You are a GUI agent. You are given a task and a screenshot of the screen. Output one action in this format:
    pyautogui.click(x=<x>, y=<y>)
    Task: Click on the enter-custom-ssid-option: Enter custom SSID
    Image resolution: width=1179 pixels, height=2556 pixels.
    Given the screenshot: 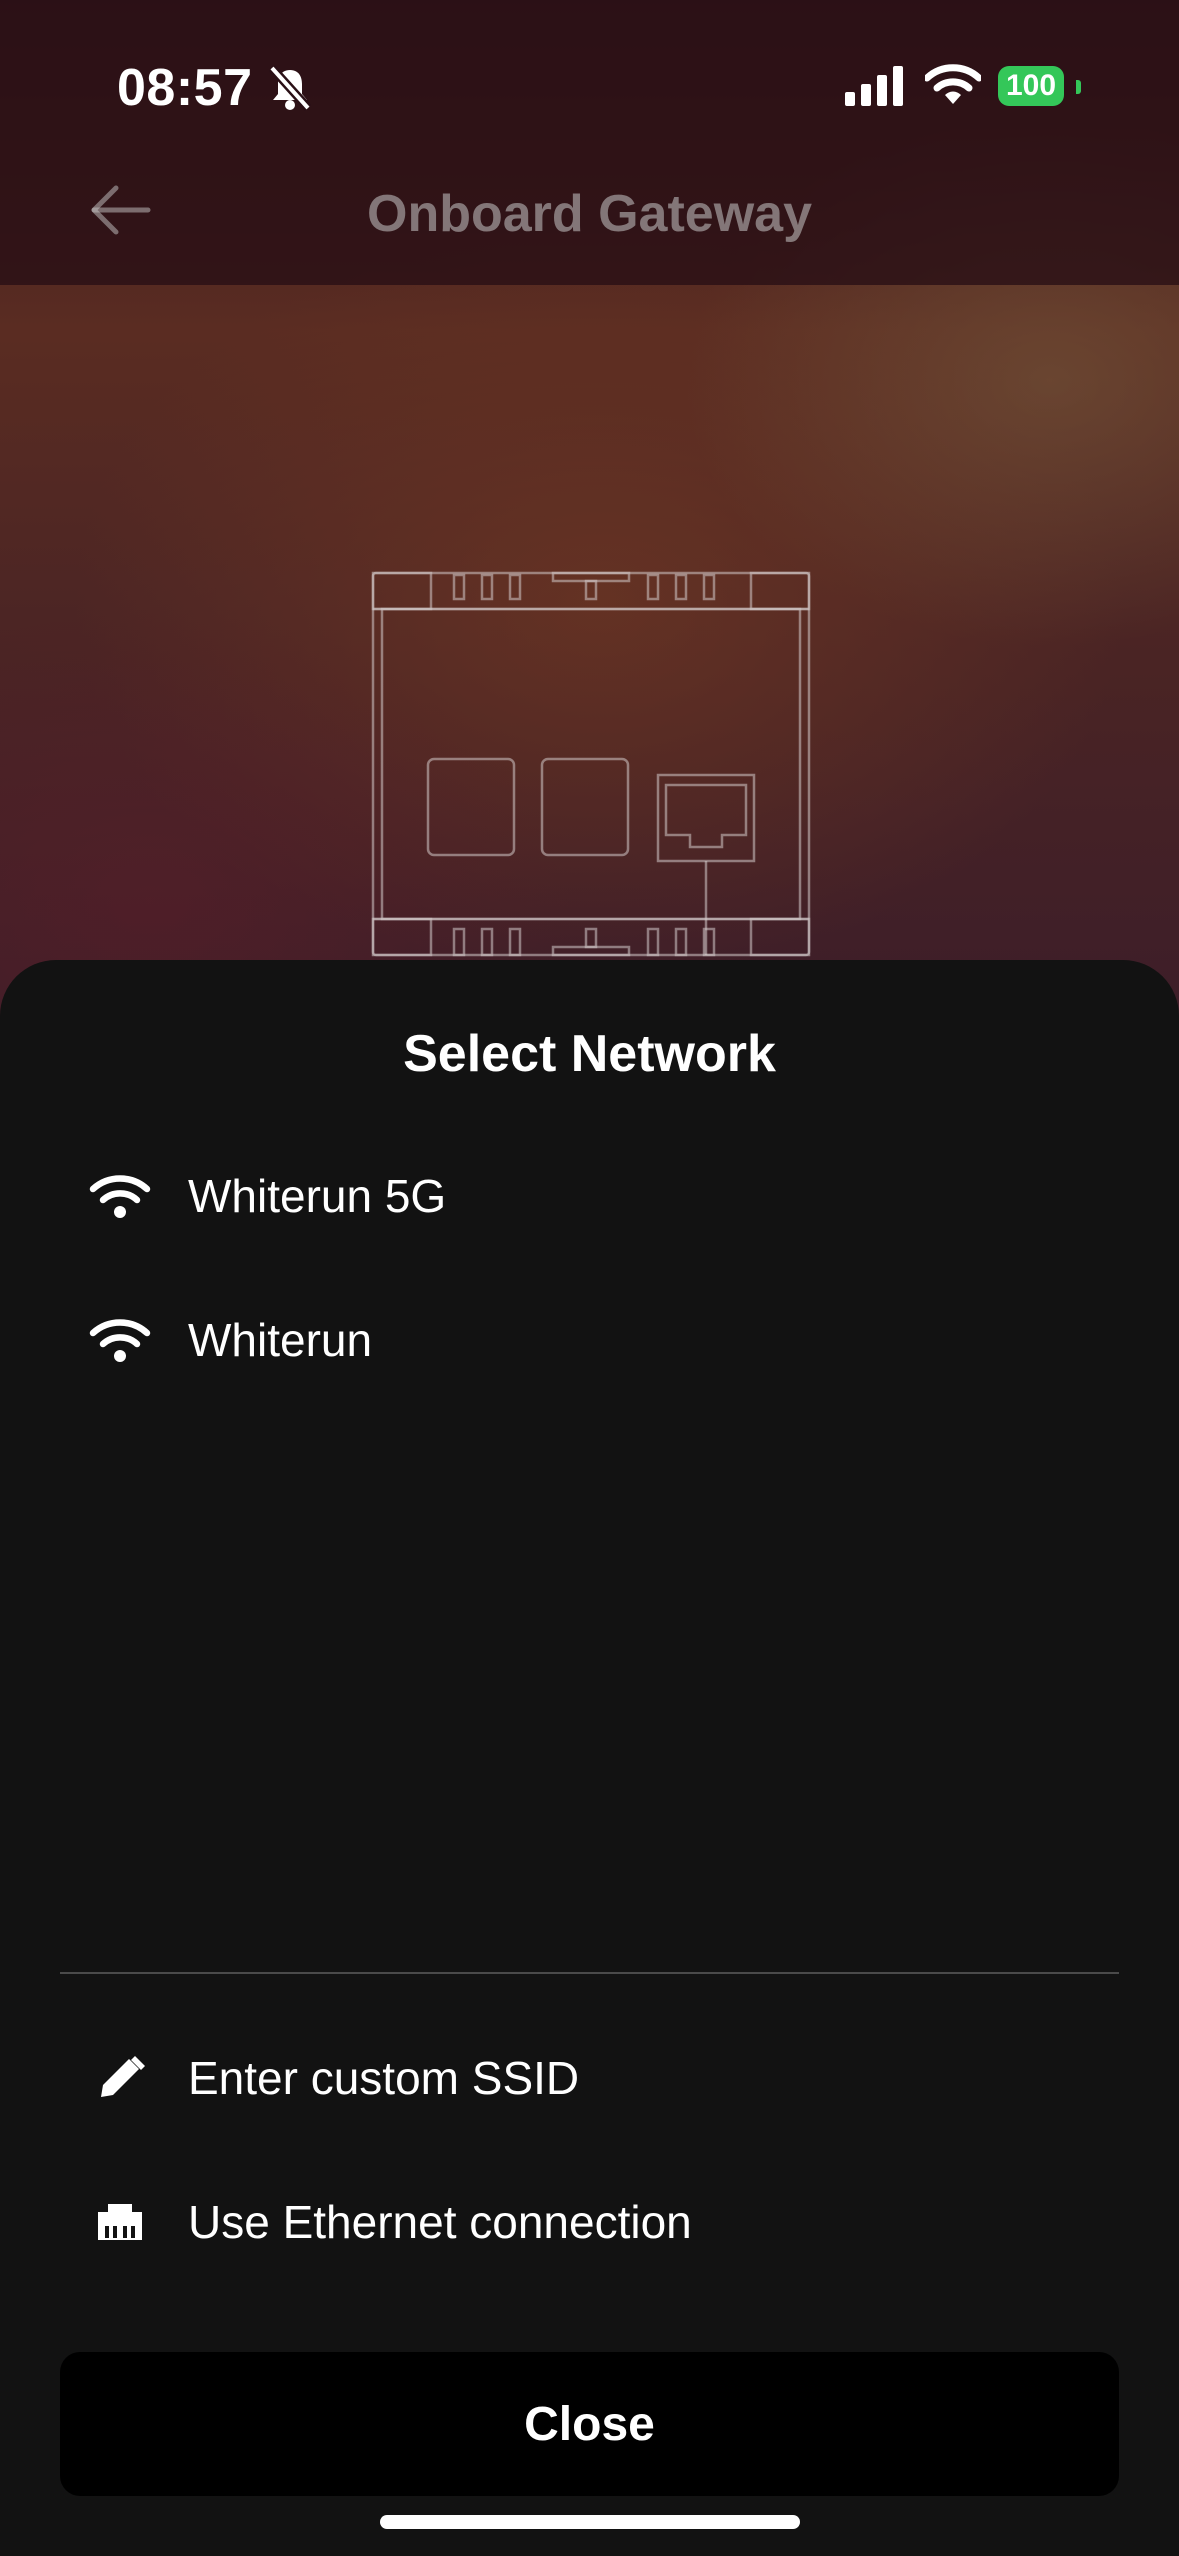 What is the action you would take?
    pyautogui.click(x=590, y=2078)
    